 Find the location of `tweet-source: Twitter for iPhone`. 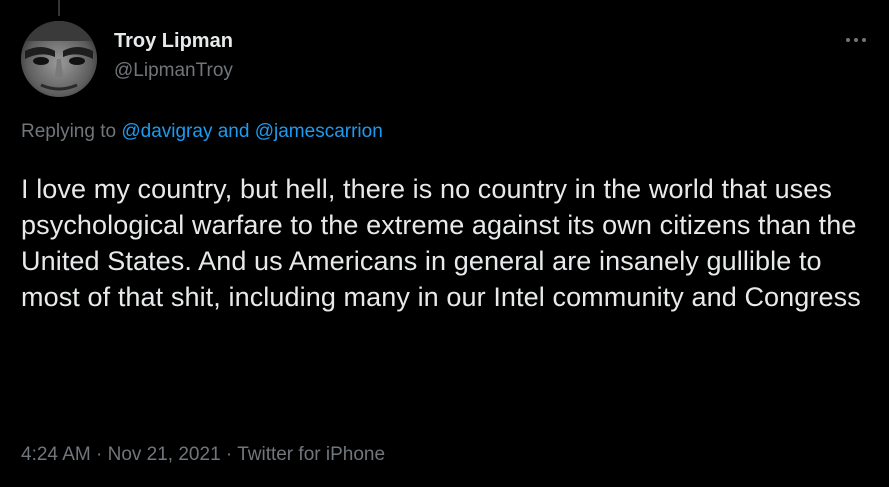

tweet-source: Twitter for iPhone is located at coordinates (311, 454).